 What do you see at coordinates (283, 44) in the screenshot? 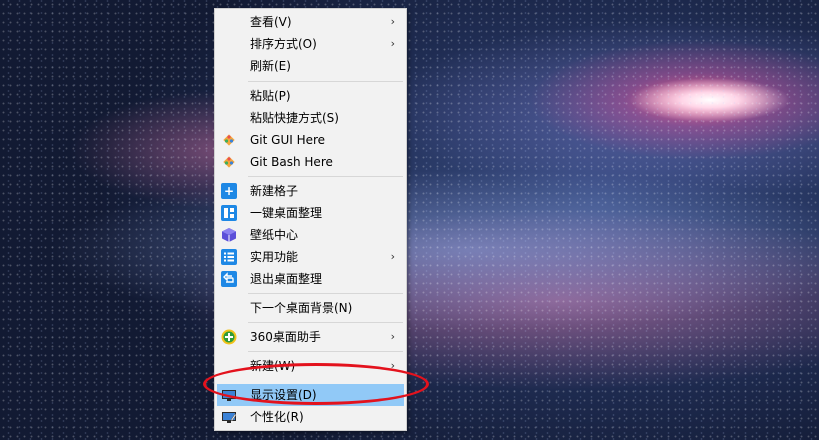
I see `menu-item-label: 排序方式(O)` at bounding box center [283, 44].